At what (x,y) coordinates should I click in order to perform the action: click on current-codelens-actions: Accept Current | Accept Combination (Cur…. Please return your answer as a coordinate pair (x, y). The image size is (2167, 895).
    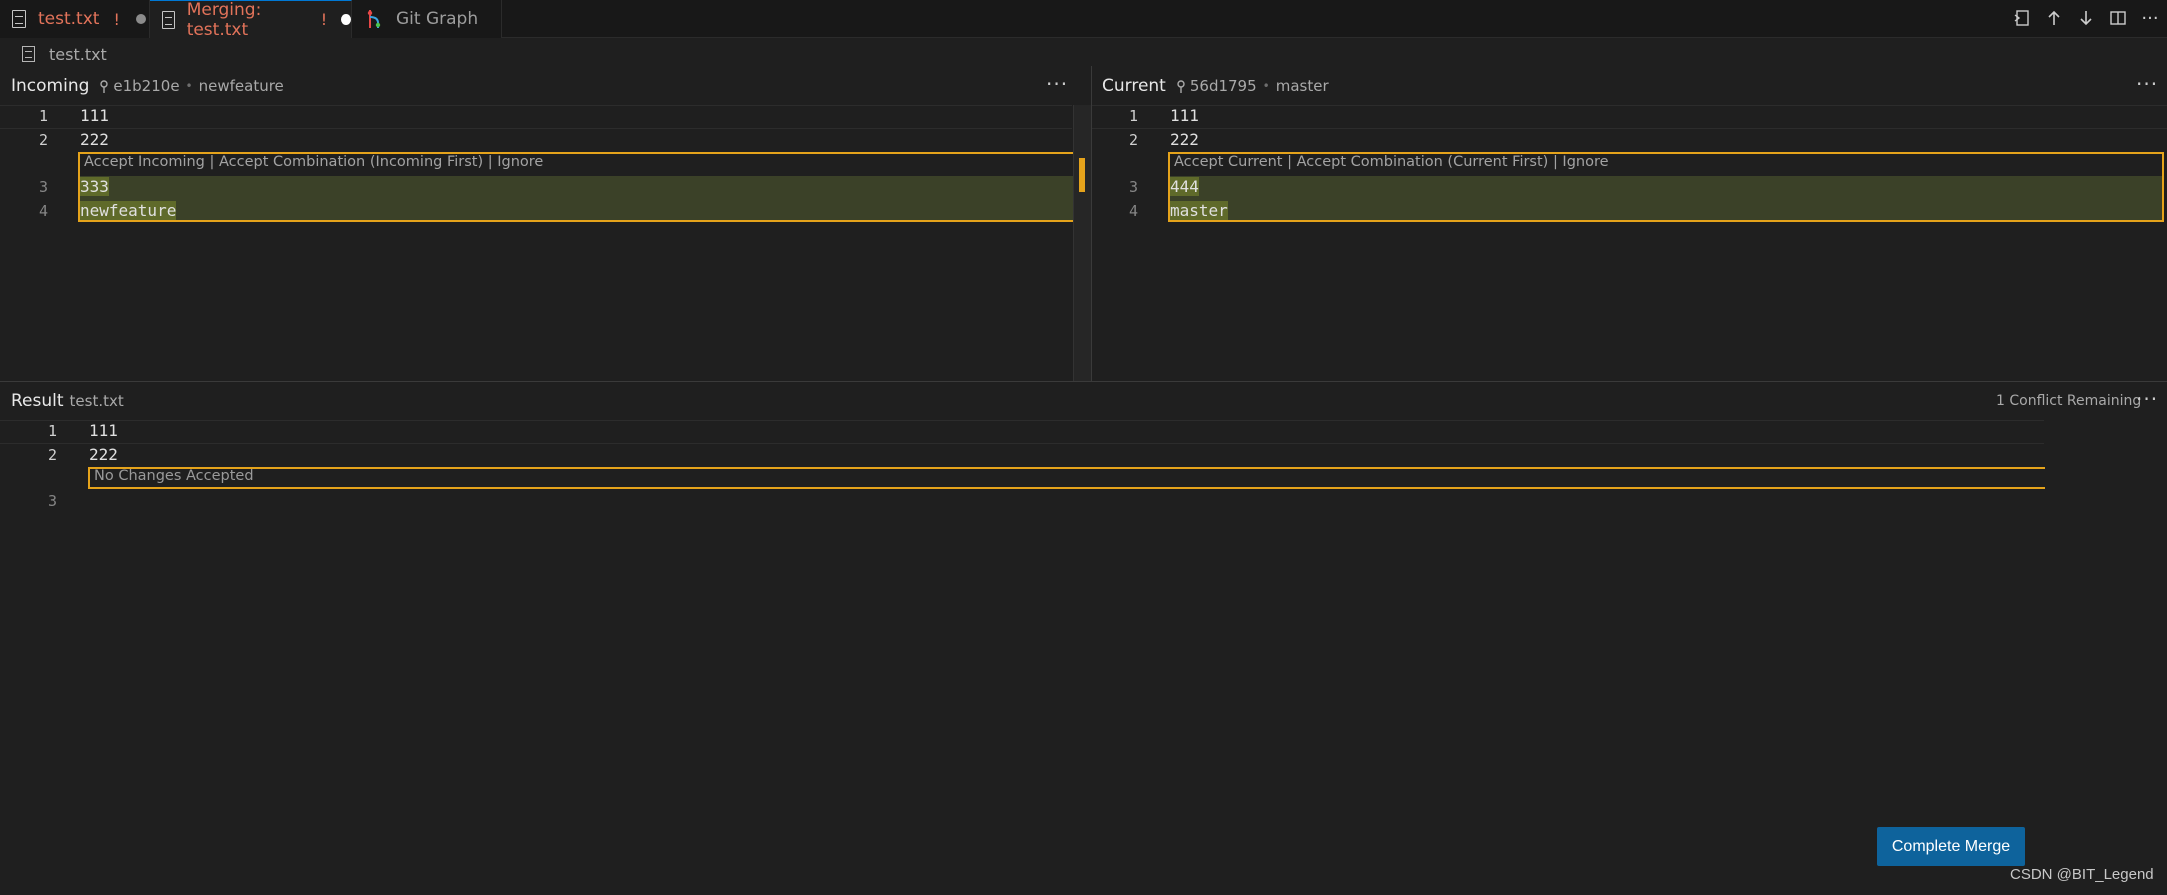
    Looking at the image, I should click on (1391, 162).